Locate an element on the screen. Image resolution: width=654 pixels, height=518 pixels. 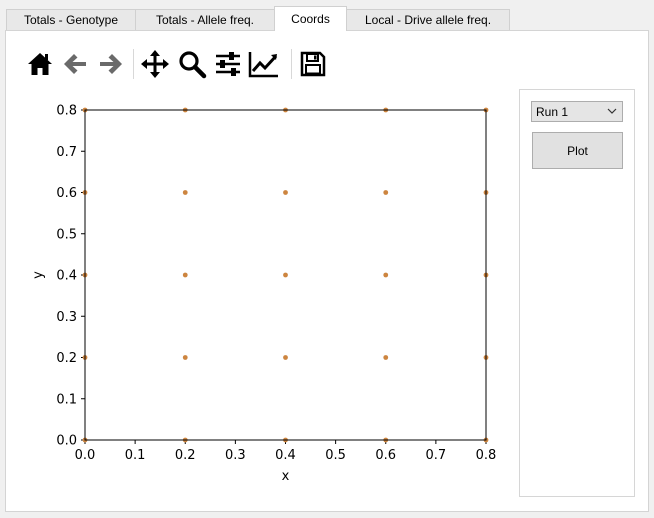
y-tick-label: 0.3 is located at coordinates (66, 317).